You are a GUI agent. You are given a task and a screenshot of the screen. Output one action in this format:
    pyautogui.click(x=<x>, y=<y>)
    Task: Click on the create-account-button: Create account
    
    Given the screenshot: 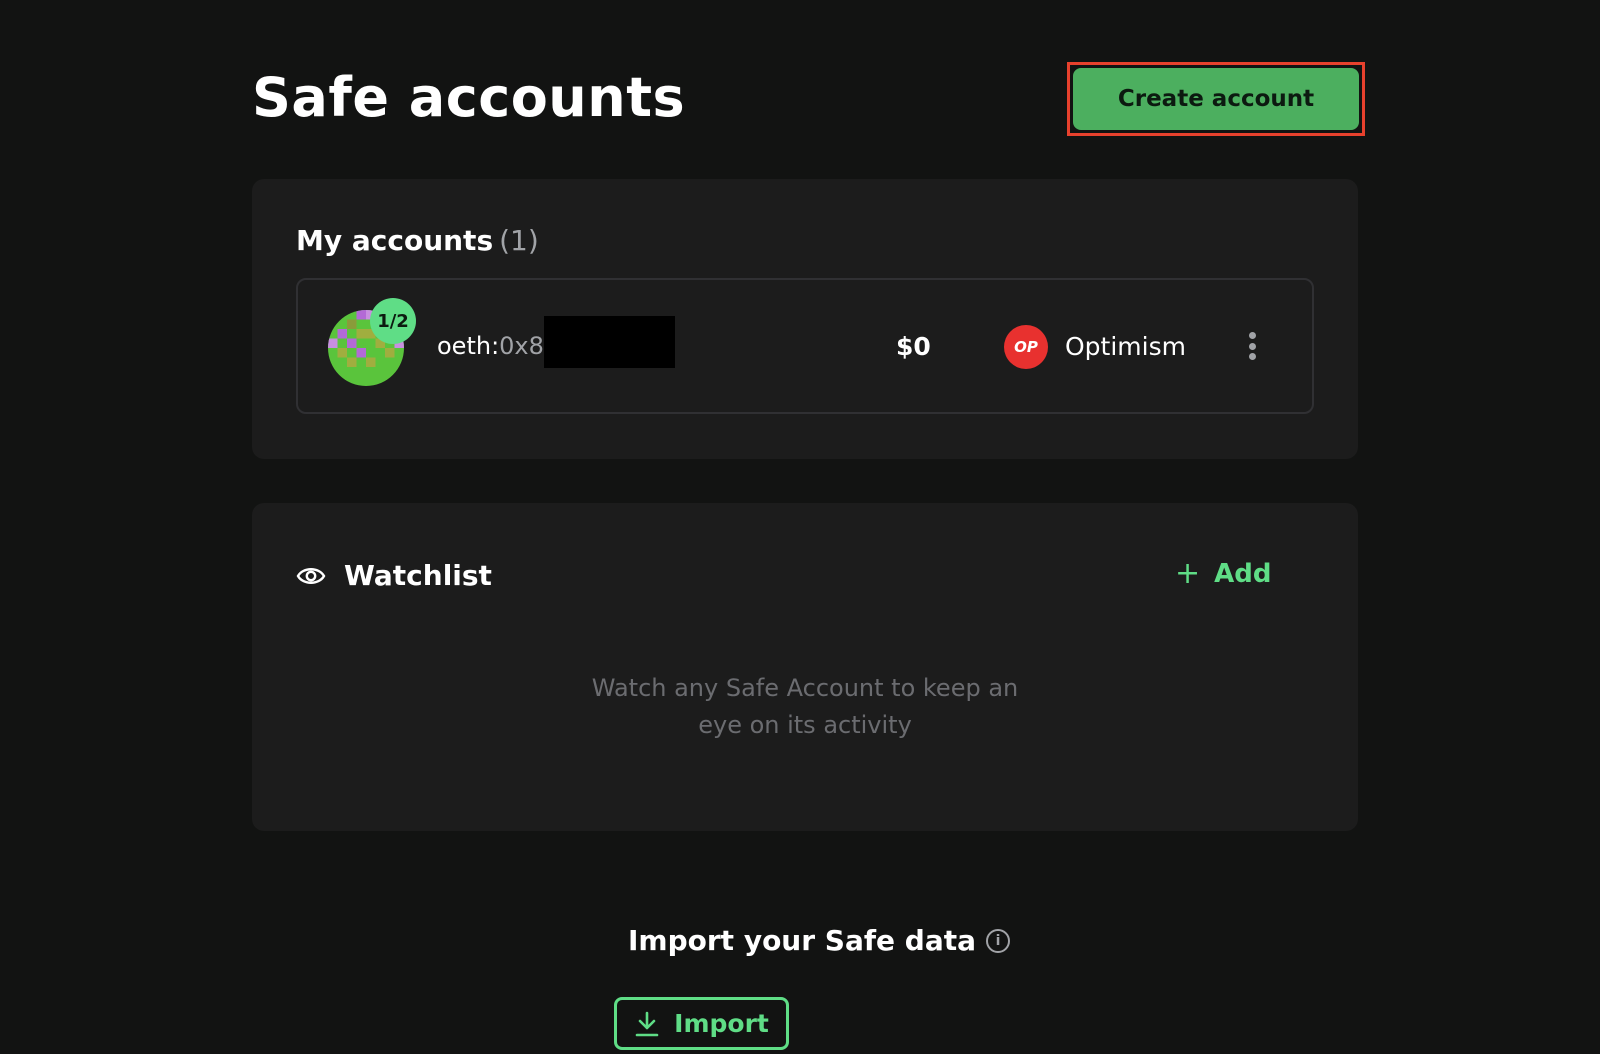 What is the action you would take?
    pyautogui.click(x=1216, y=99)
    